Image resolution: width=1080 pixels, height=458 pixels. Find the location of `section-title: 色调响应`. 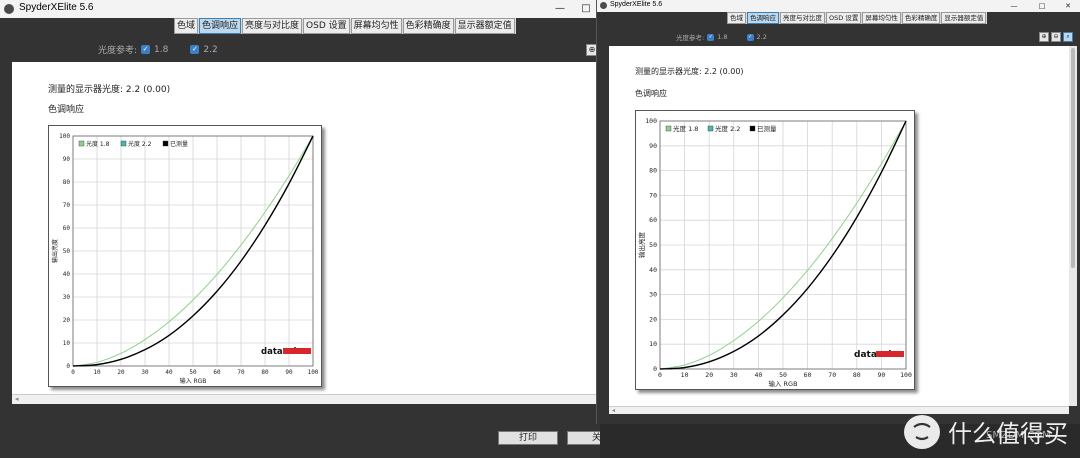

section-title: 色调响应 is located at coordinates (66, 110).